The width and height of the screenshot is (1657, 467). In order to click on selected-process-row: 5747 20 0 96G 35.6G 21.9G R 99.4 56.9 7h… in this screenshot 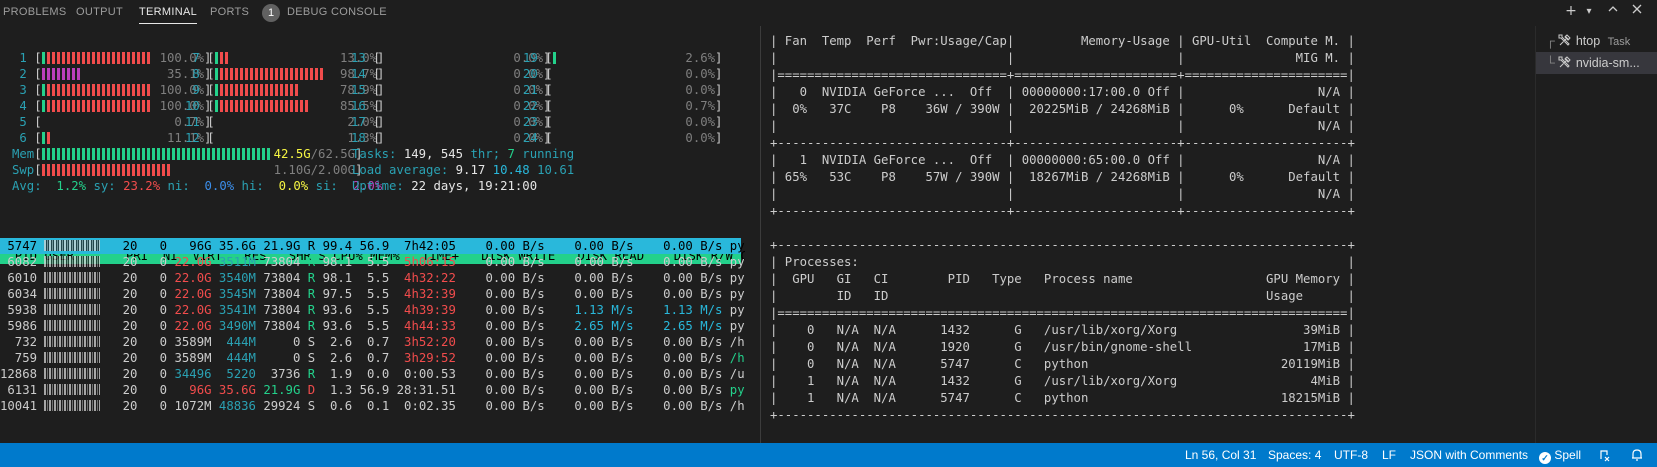, I will do `click(372, 246)`.